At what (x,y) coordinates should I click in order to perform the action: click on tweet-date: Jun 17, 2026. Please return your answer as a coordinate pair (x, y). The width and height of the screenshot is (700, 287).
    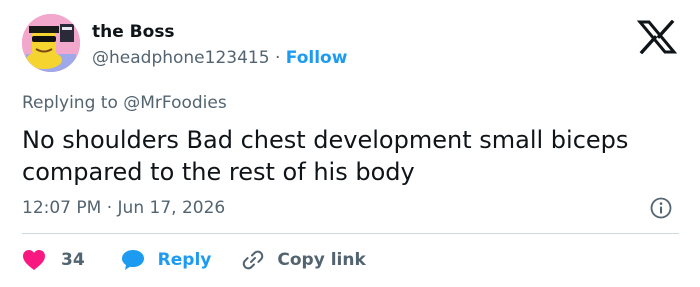
    Looking at the image, I should click on (172, 208).